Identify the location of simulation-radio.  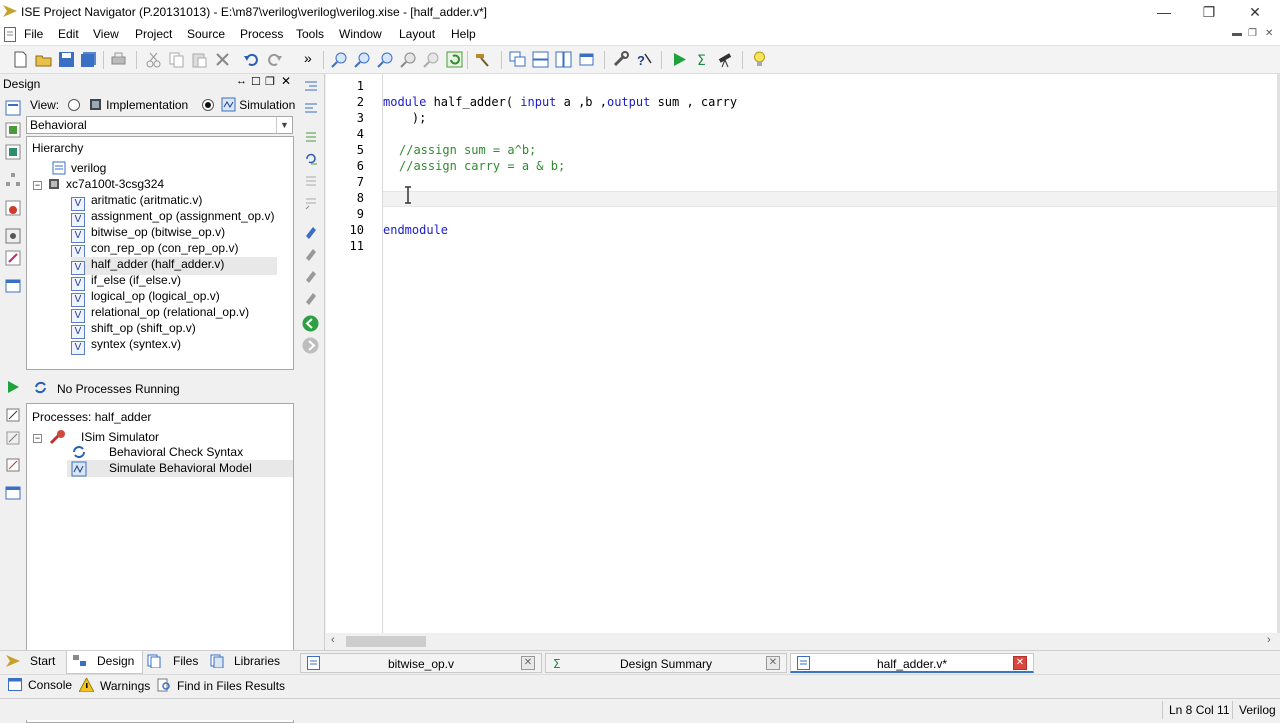
(207, 105).